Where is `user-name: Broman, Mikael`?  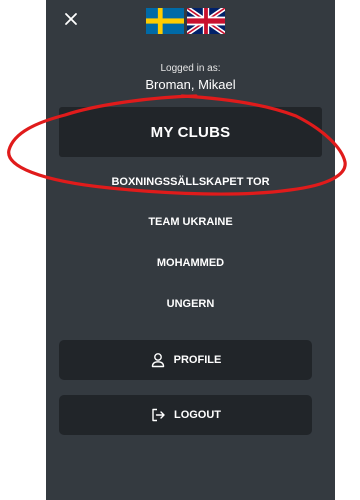 user-name: Broman, Mikael is located at coordinates (190, 84).